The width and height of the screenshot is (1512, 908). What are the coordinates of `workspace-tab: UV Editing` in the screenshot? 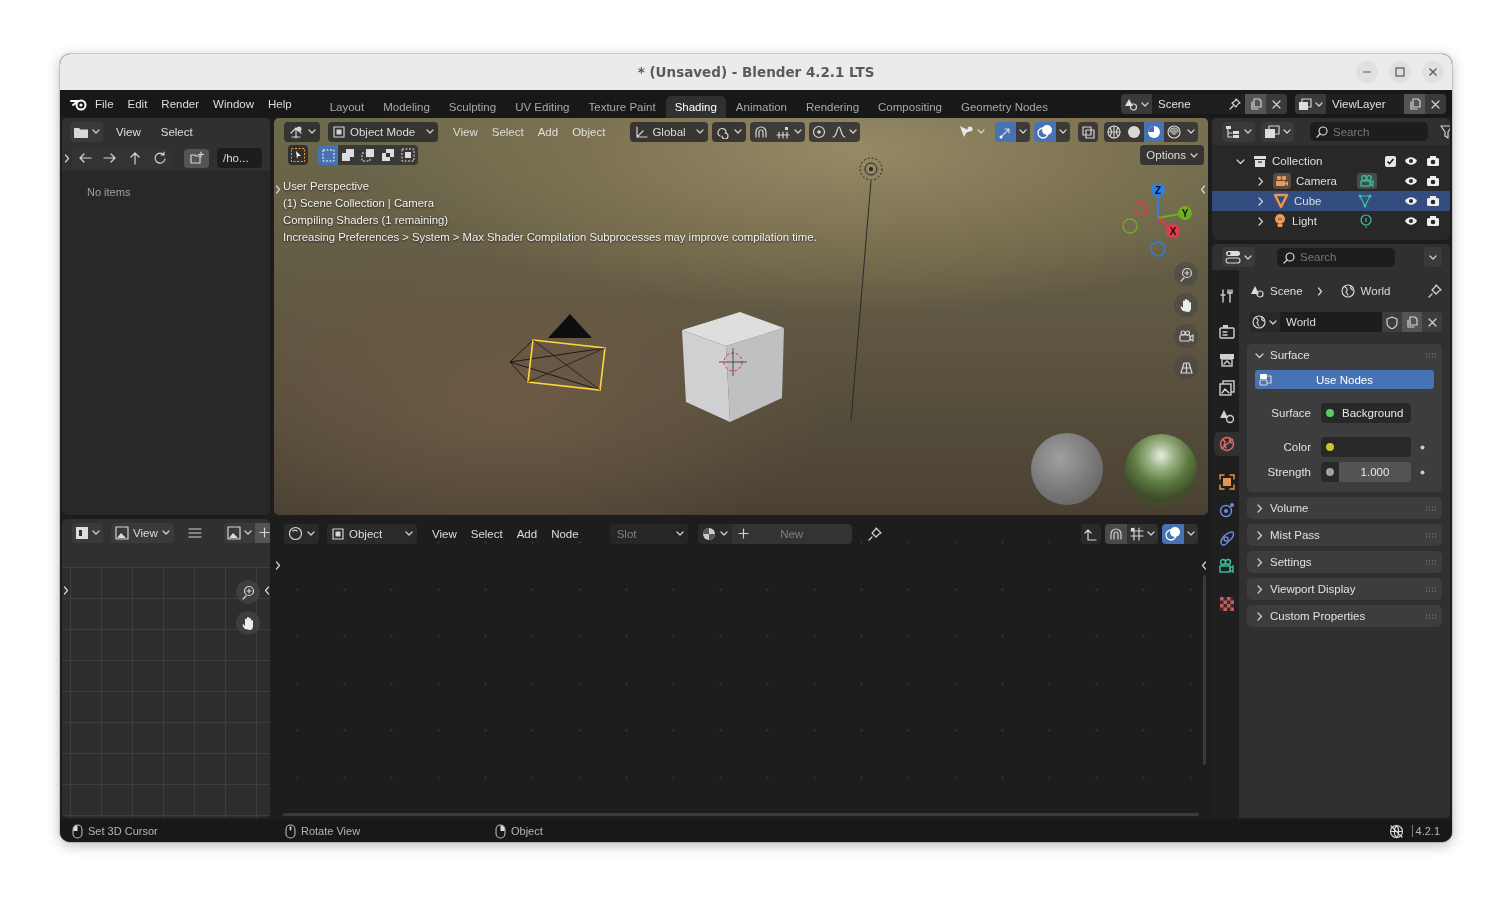 It's located at (542, 107).